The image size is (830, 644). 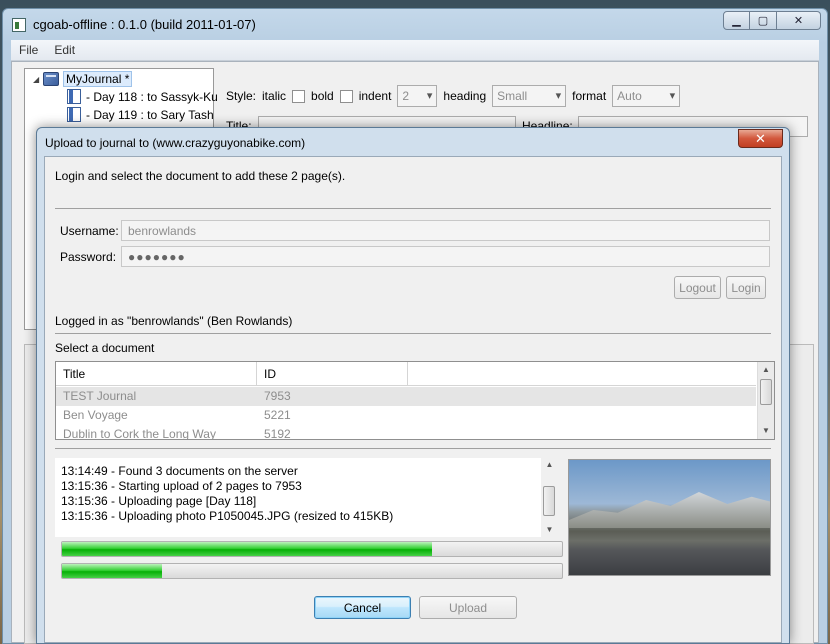 I want to click on photo-mountains, so click(x=669, y=510).